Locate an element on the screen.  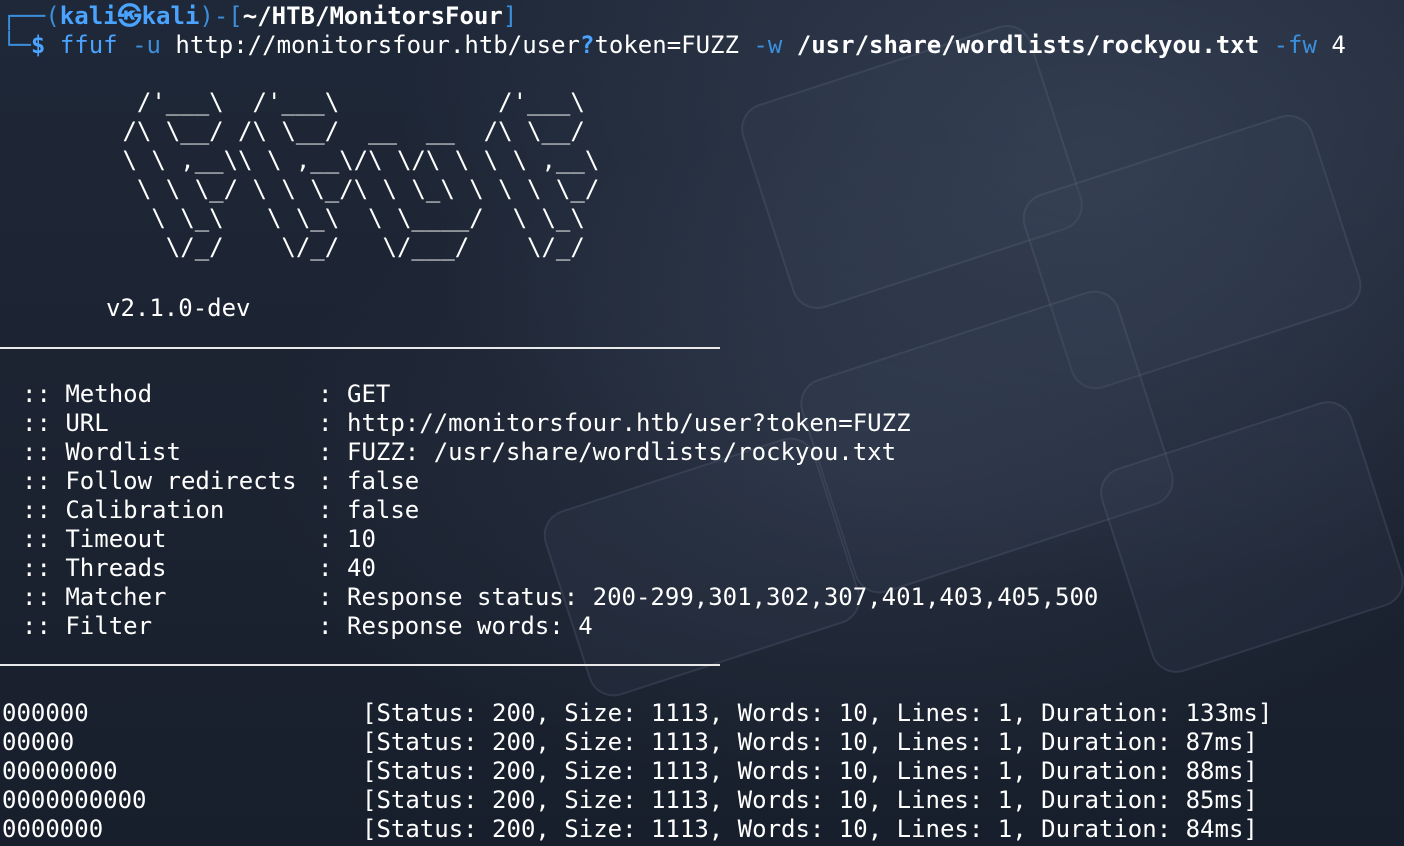
ascii-line: \ \ ,__\\ \ ,__\/\ \/\ \ \ \ ,__\ is located at coordinates (354, 160).